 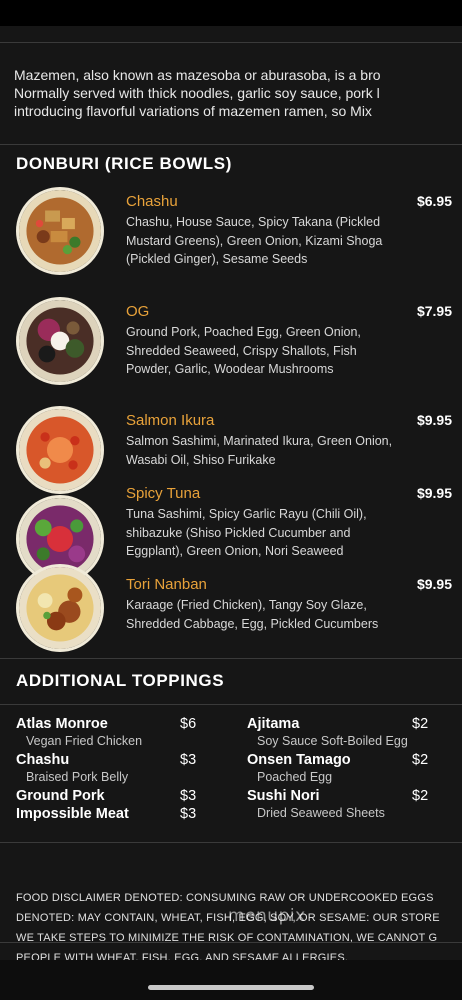 What do you see at coordinates (43, 760) in the screenshot?
I see `topping-name: Chashu` at bounding box center [43, 760].